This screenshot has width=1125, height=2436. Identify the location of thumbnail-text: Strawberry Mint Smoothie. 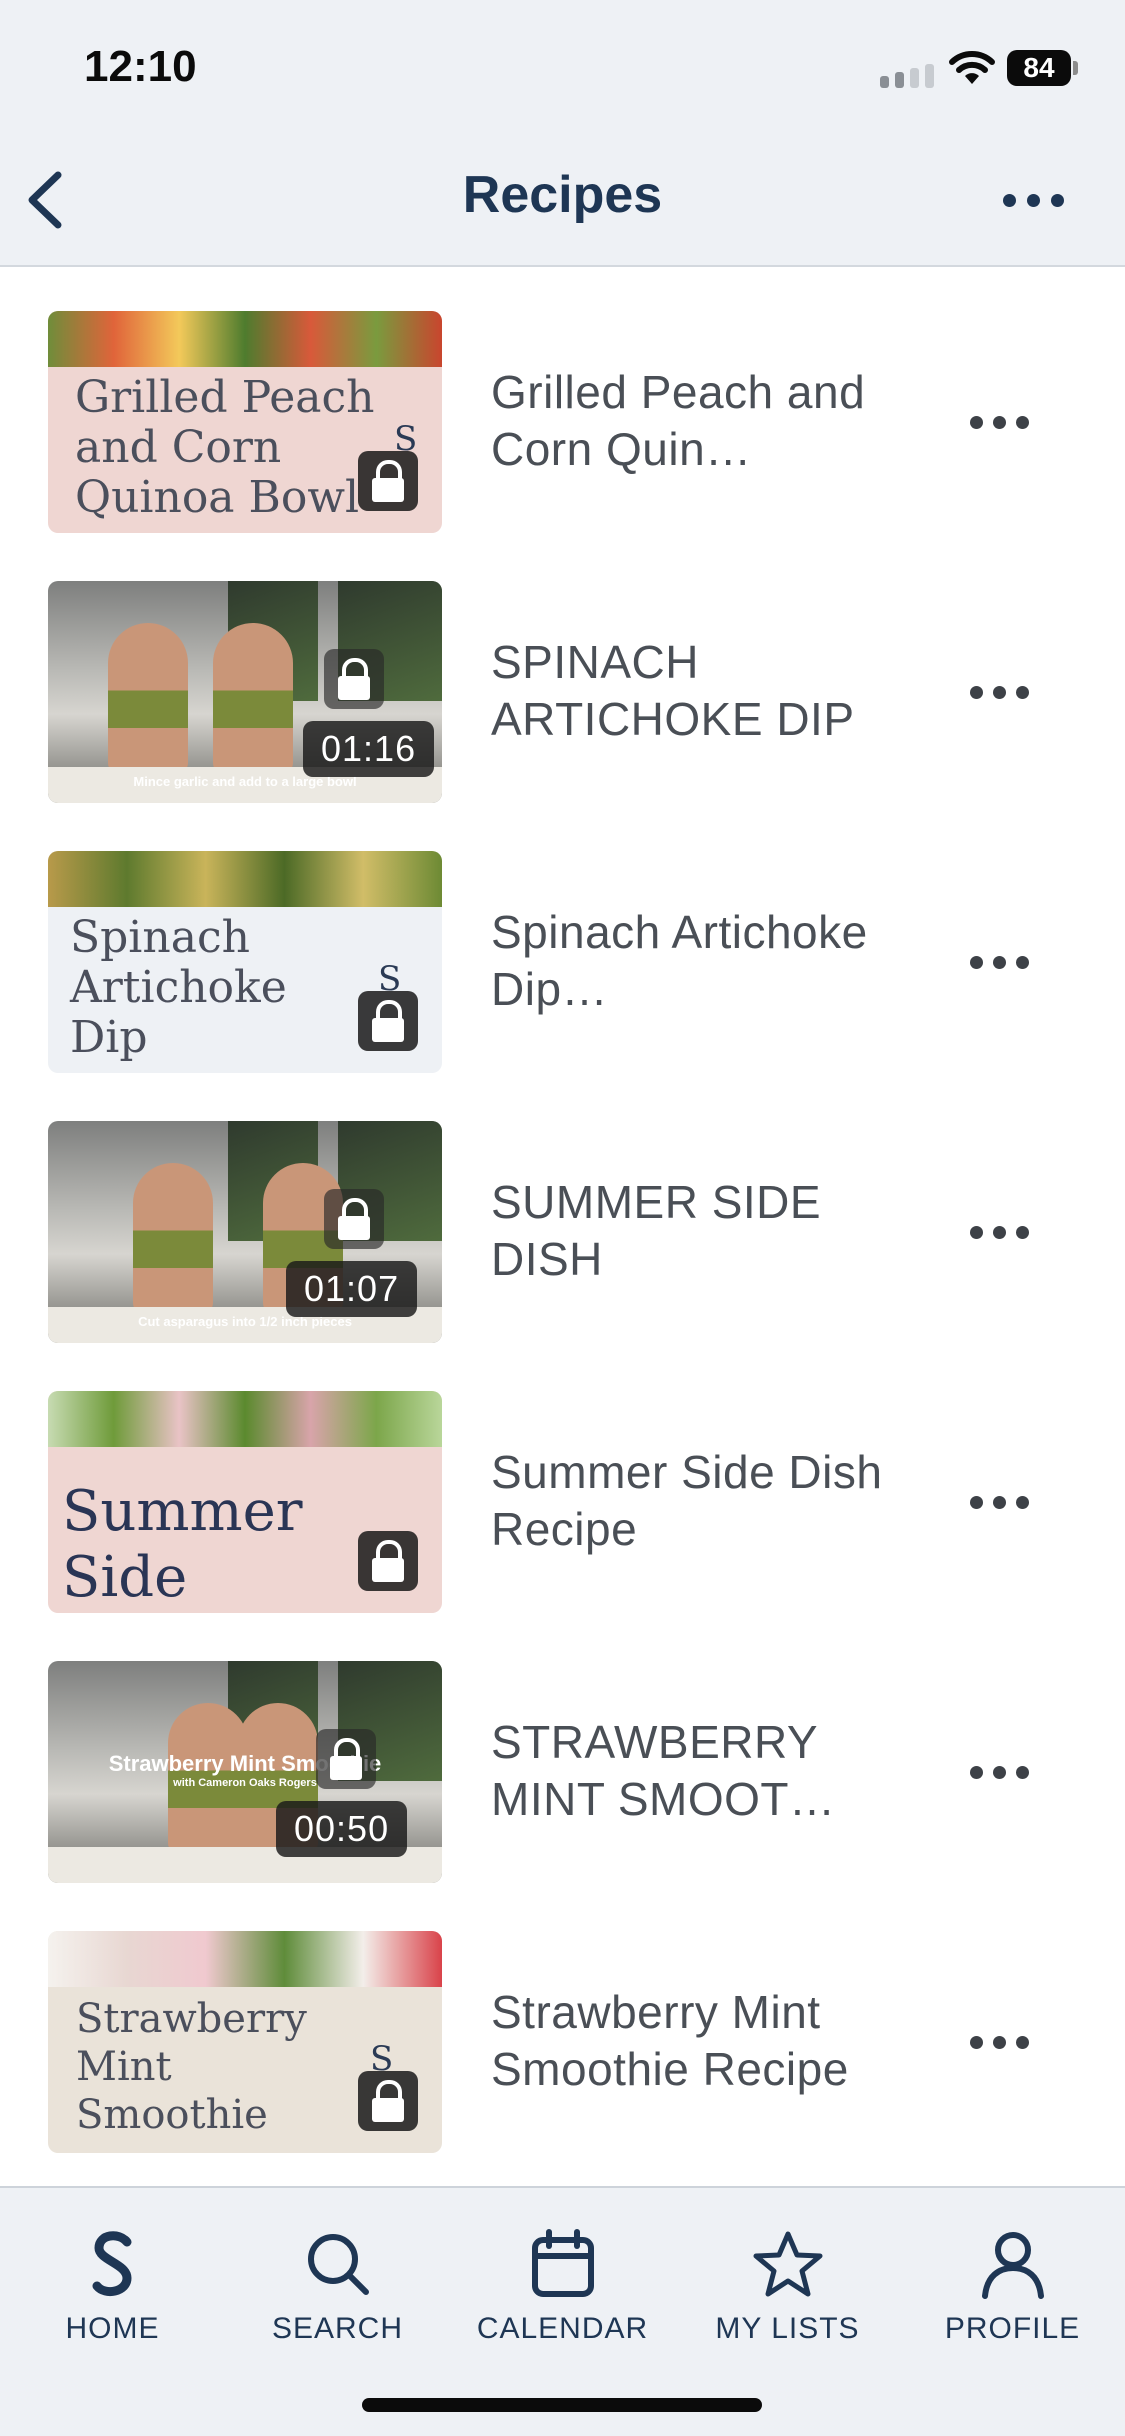
(191, 2067).